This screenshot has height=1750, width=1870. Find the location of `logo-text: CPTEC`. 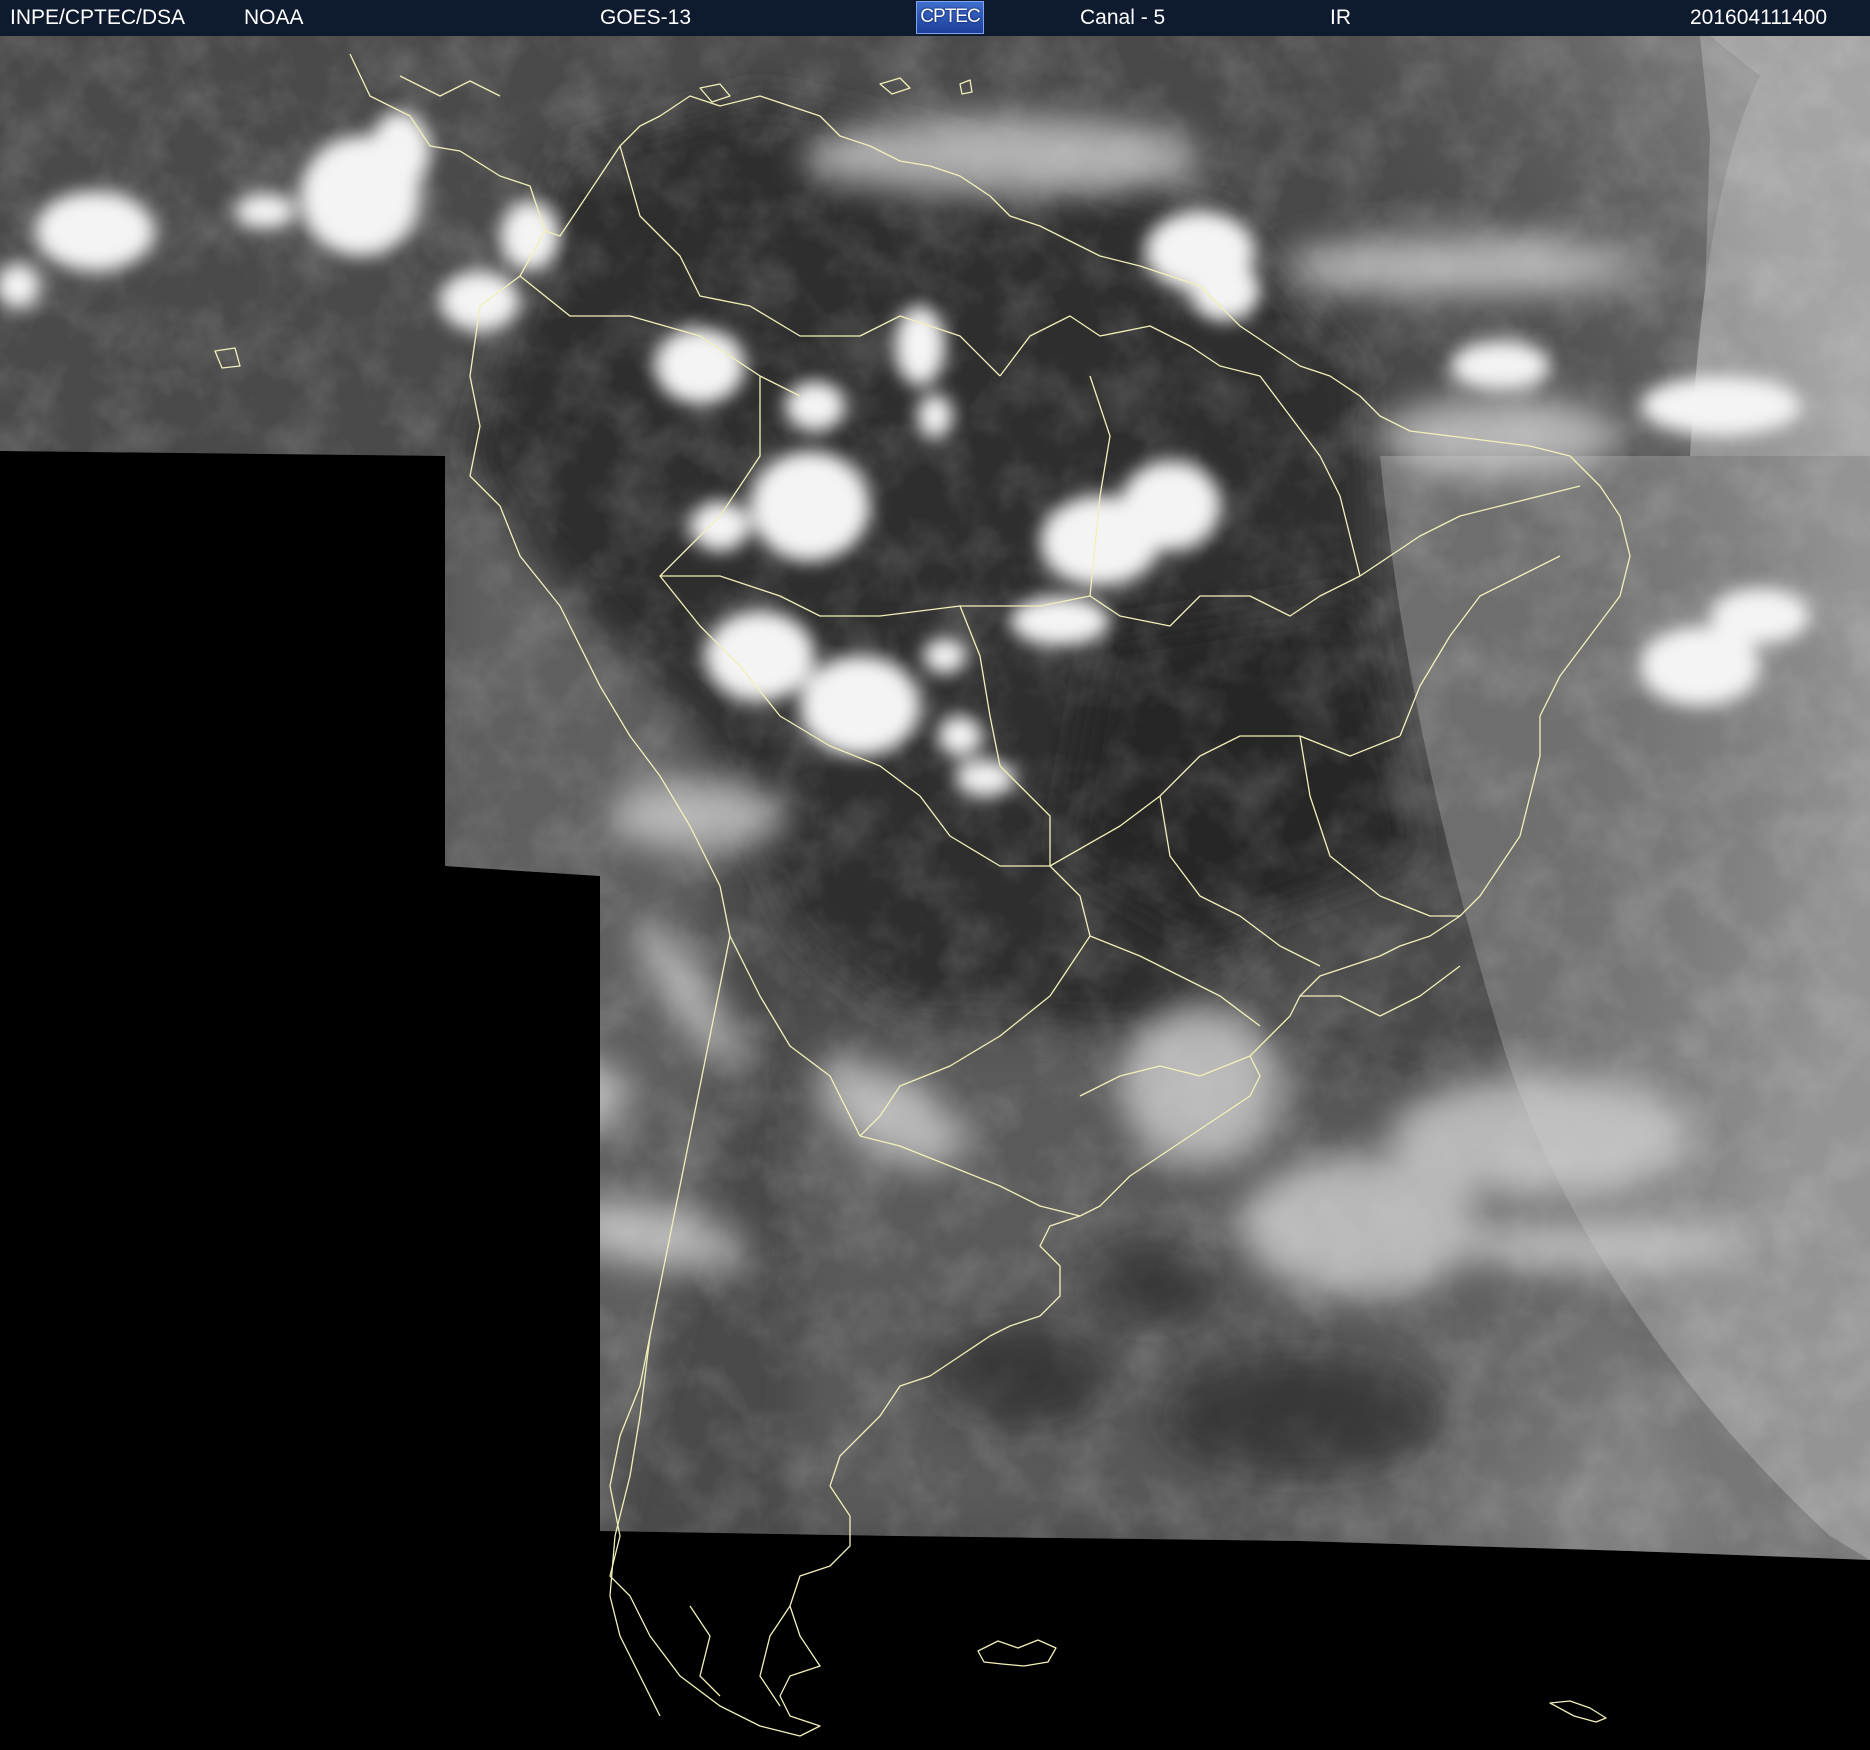

logo-text: CPTEC is located at coordinates (950, 16).